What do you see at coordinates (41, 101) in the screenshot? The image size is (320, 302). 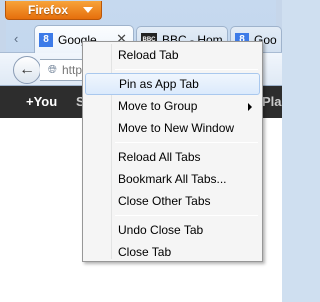 I see `google-bar-plus-you: +You` at bounding box center [41, 101].